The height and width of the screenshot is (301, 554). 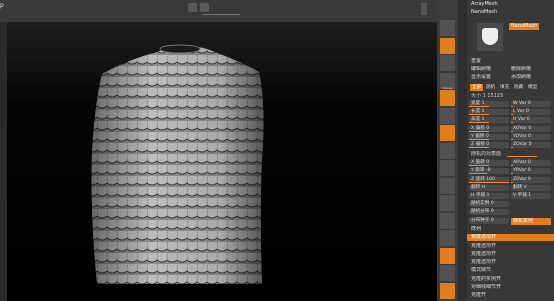 I want to click on list-selected-item: 克隆选项开, so click(x=510, y=238).